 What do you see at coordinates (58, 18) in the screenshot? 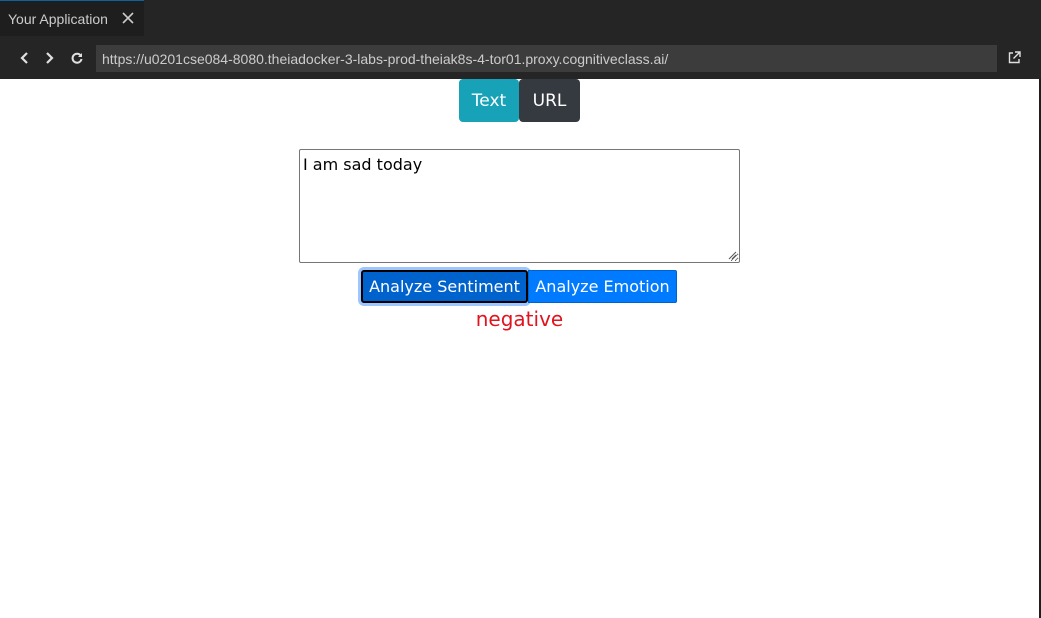
I see `tab-title: Your Application` at bounding box center [58, 18].